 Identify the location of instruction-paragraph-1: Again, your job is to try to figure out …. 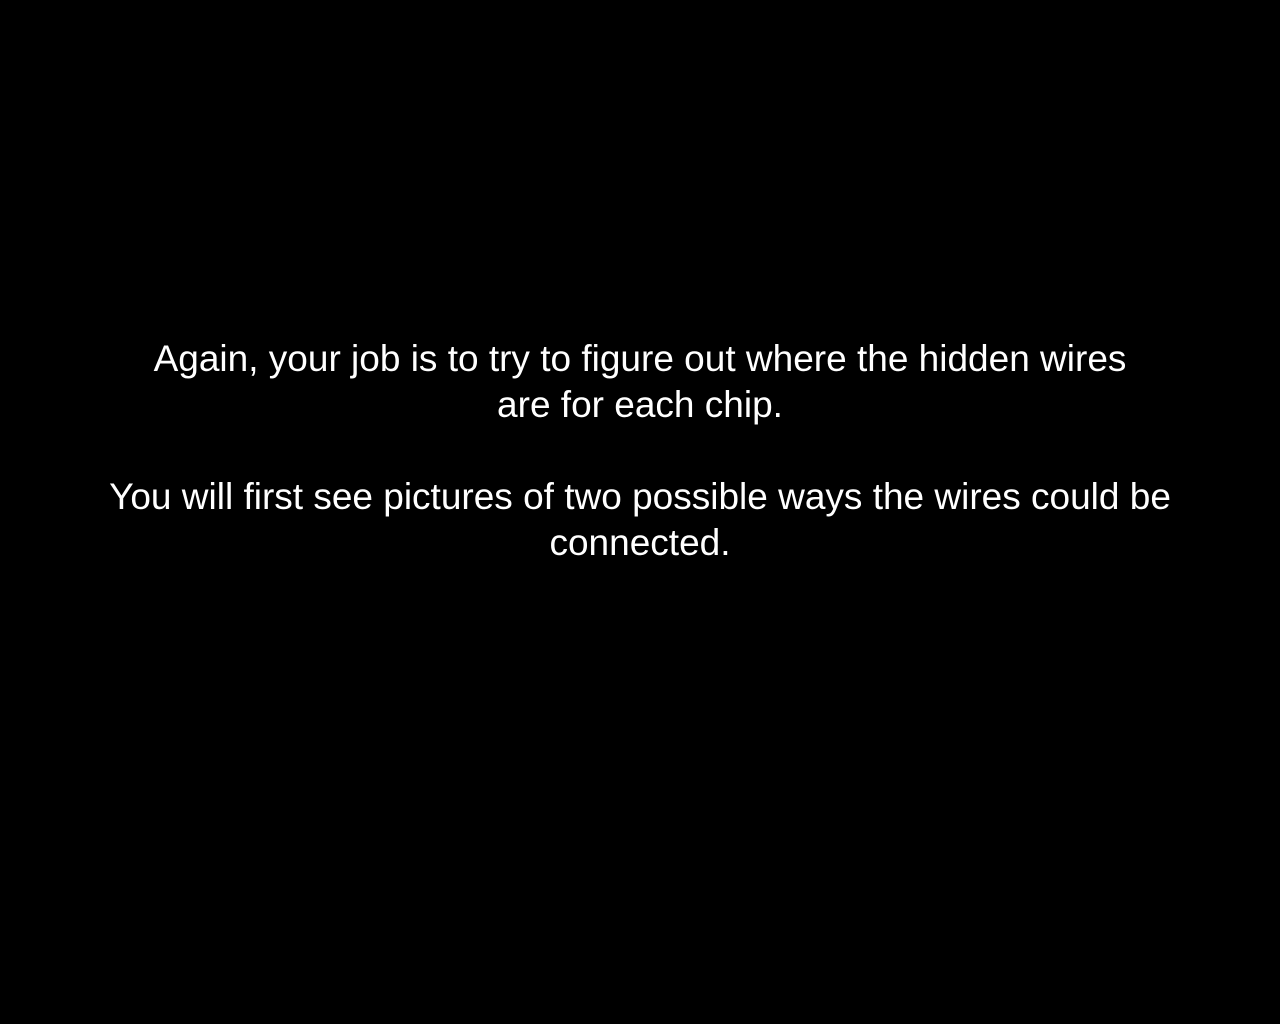
(640, 382).